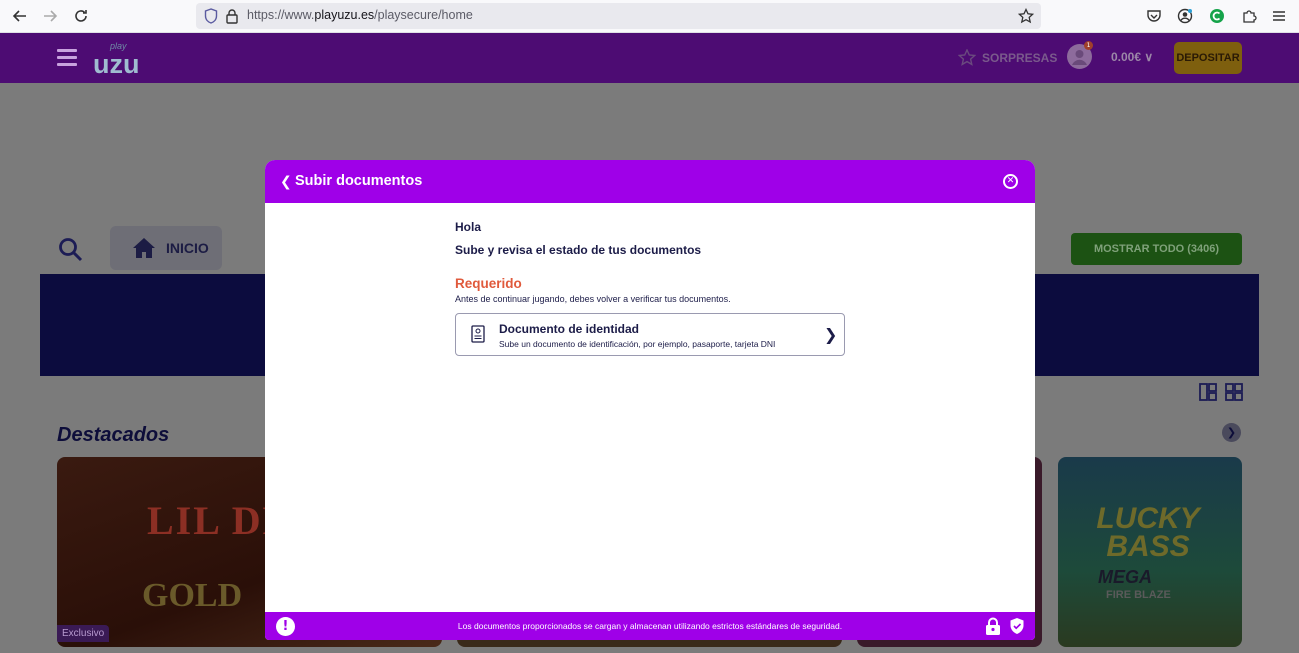 This screenshot has width=1299, height=653. What do you see at coordinates (144, 248) in the screenshot?
I see `home-icon` at bounding box center [144, 248].